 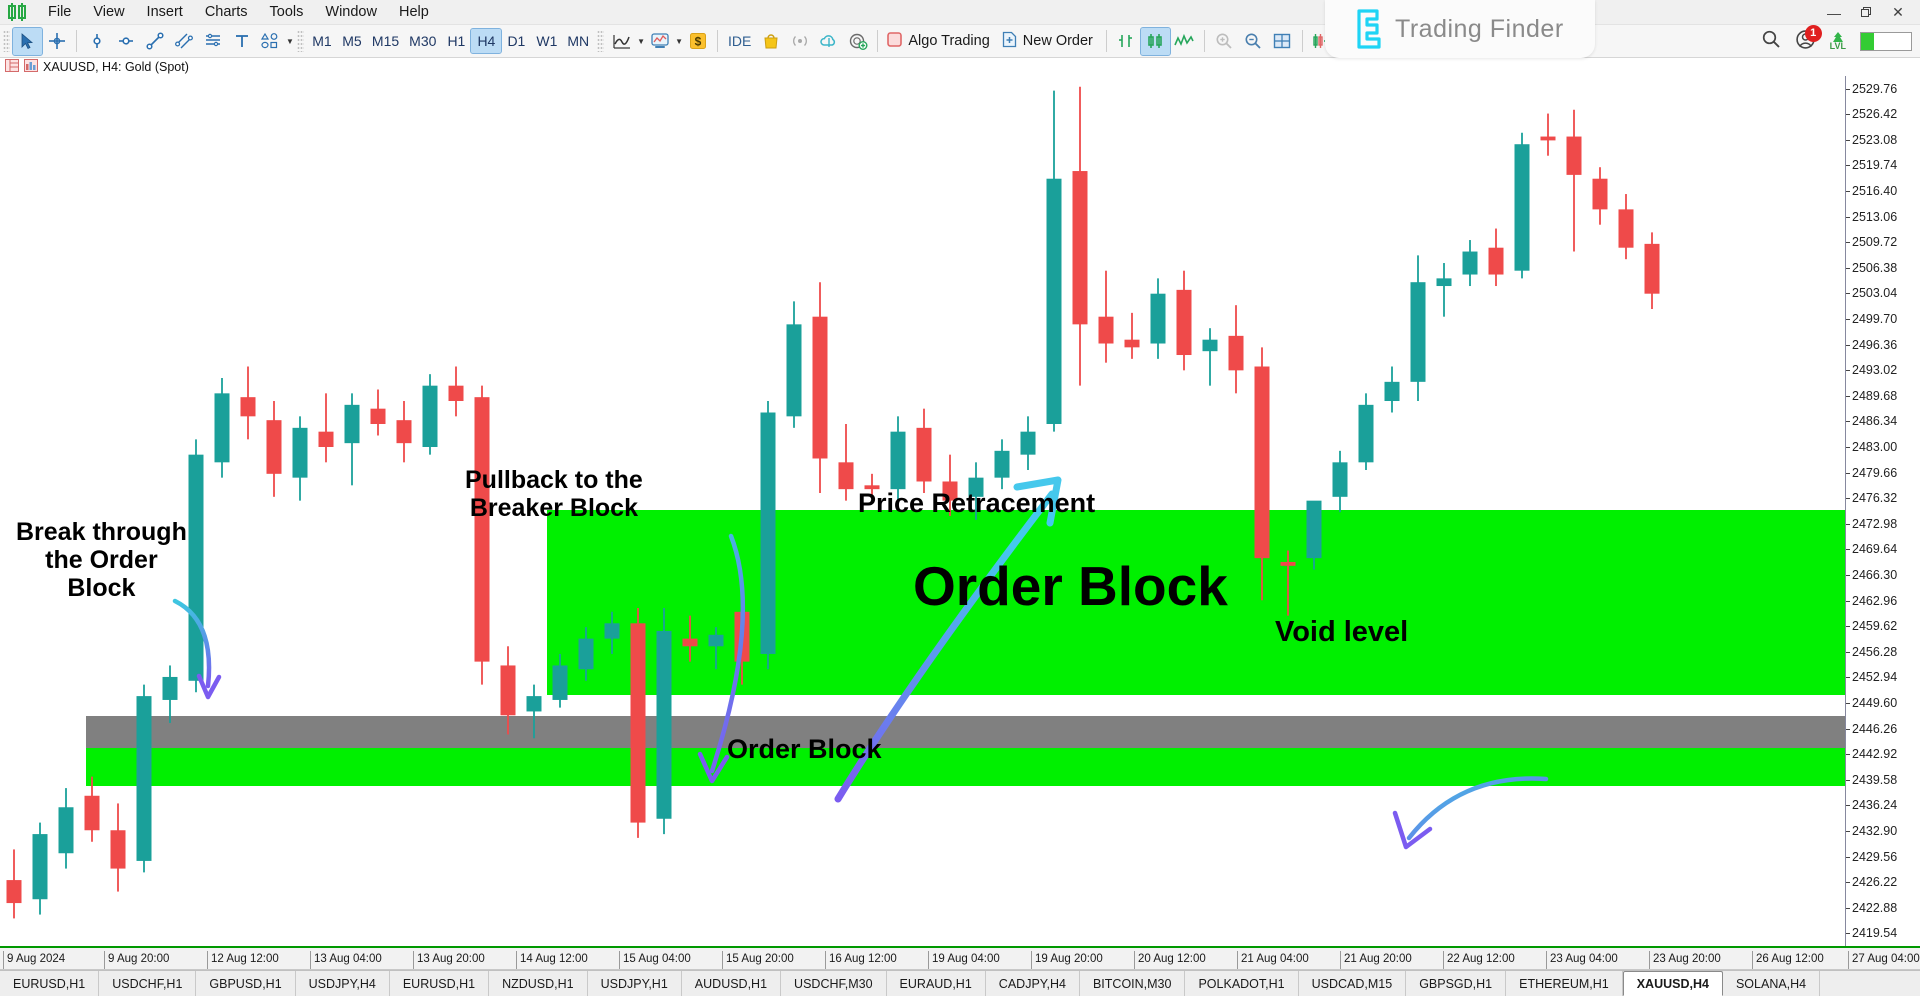 I want to click on chart-properties-icon, so click(x=12, y=67).